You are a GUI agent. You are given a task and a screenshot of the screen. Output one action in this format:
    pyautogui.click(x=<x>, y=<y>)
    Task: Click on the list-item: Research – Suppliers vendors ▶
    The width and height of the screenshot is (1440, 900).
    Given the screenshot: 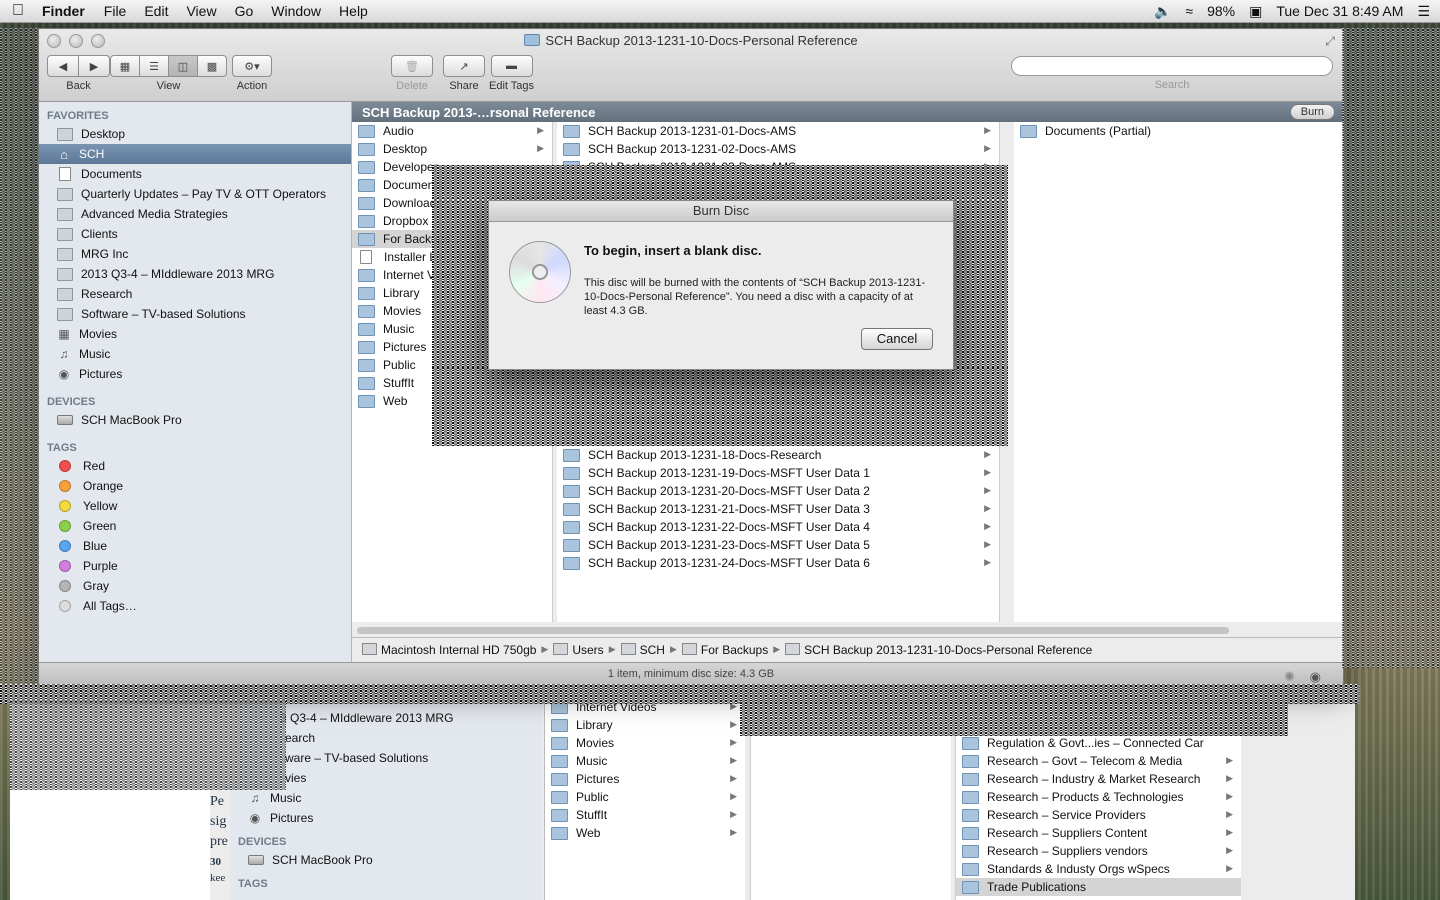 What is the action you would take?
    pyautogui.click(x=1098, y=851)
    